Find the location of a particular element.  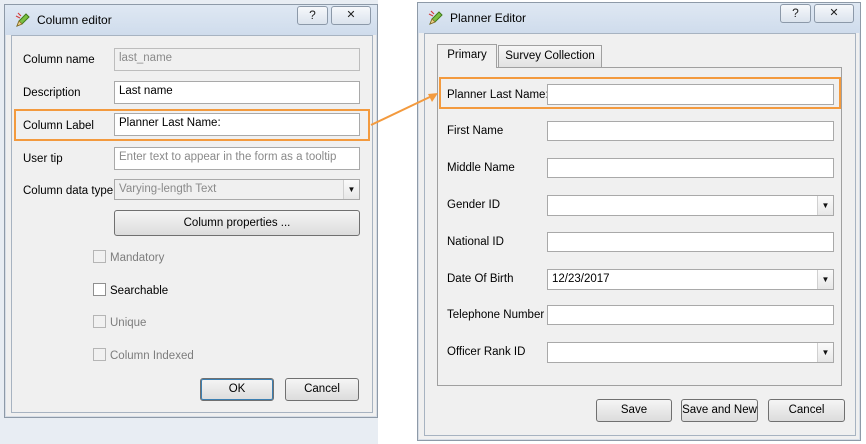

planner-editor-title: Planner Editor is located at coordinates (488, 18).